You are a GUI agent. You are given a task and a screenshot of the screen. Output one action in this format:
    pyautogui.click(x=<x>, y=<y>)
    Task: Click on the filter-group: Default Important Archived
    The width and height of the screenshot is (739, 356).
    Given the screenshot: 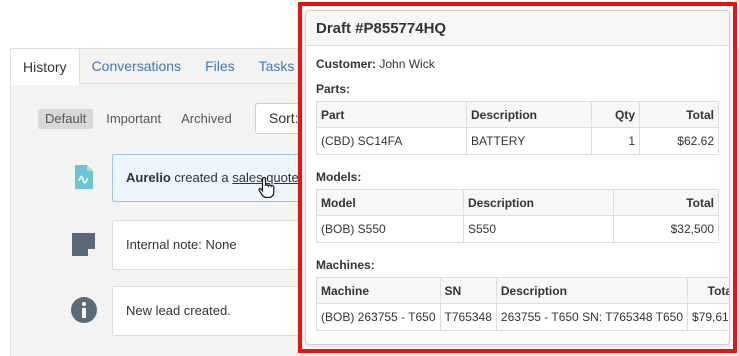 What is the action you would take?
    pyautogui.click(x=138, y=119)
    